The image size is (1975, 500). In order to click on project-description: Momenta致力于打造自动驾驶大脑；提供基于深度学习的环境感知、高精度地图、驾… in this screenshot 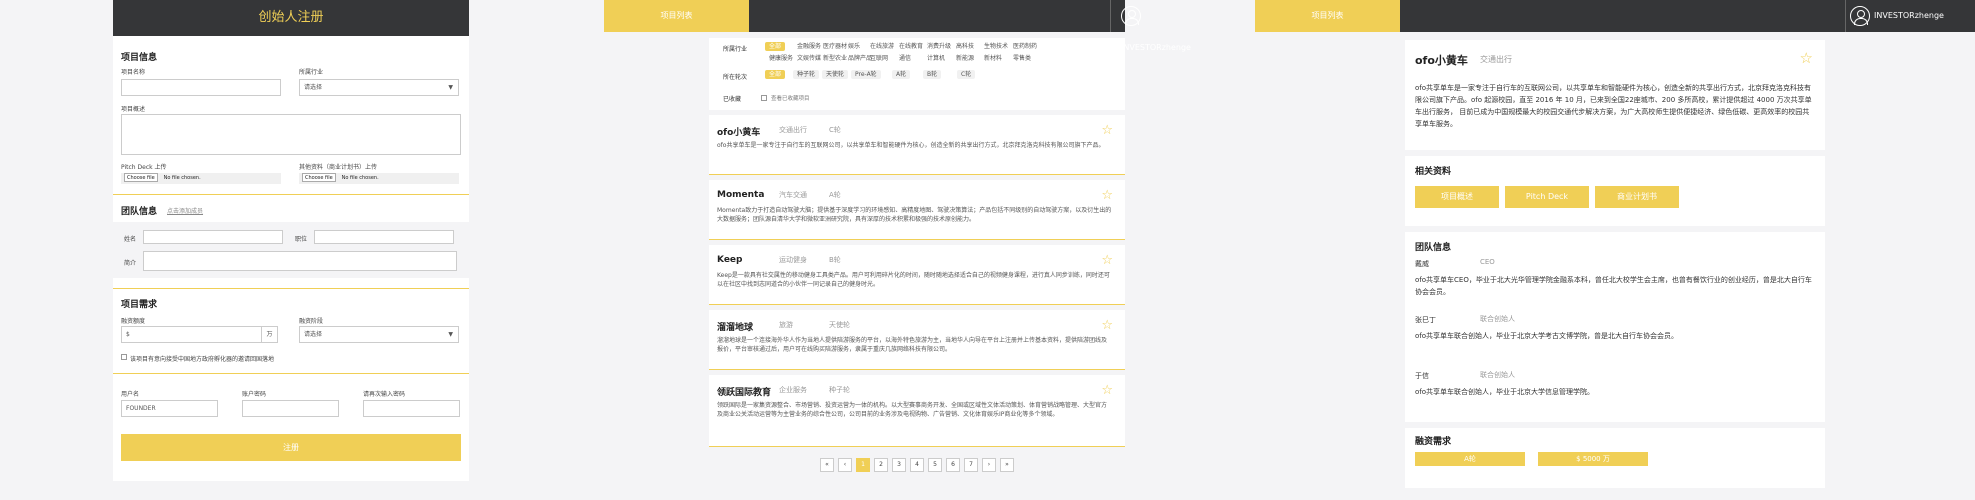, I will do `click(914, 215)`.